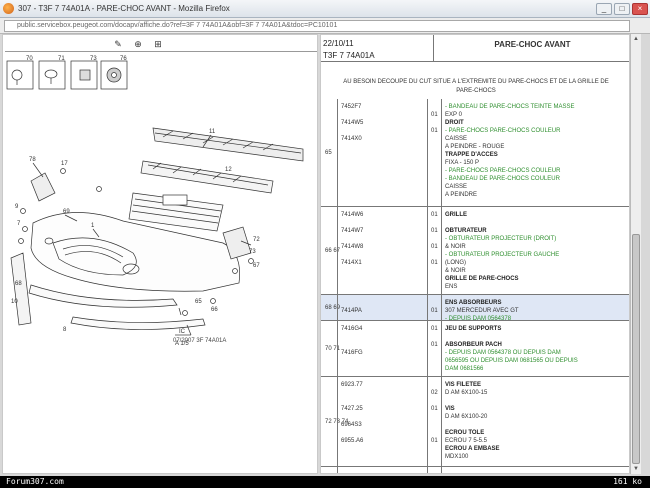 The image size is (650, 488). I want to click on quantity: 02 01 01, so click(434, 417).